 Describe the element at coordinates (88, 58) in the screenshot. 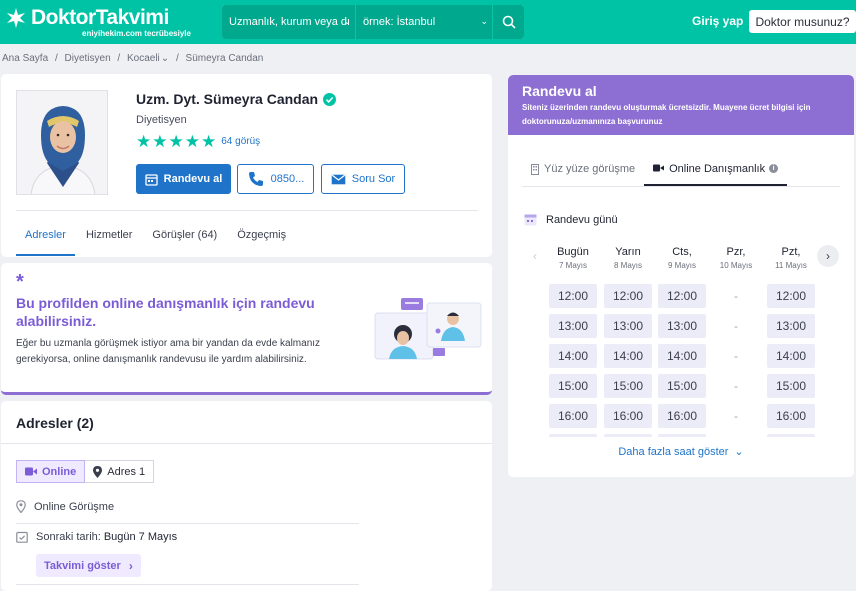

I see `breadcrumb-specialty: Diyetisyen` at that location.